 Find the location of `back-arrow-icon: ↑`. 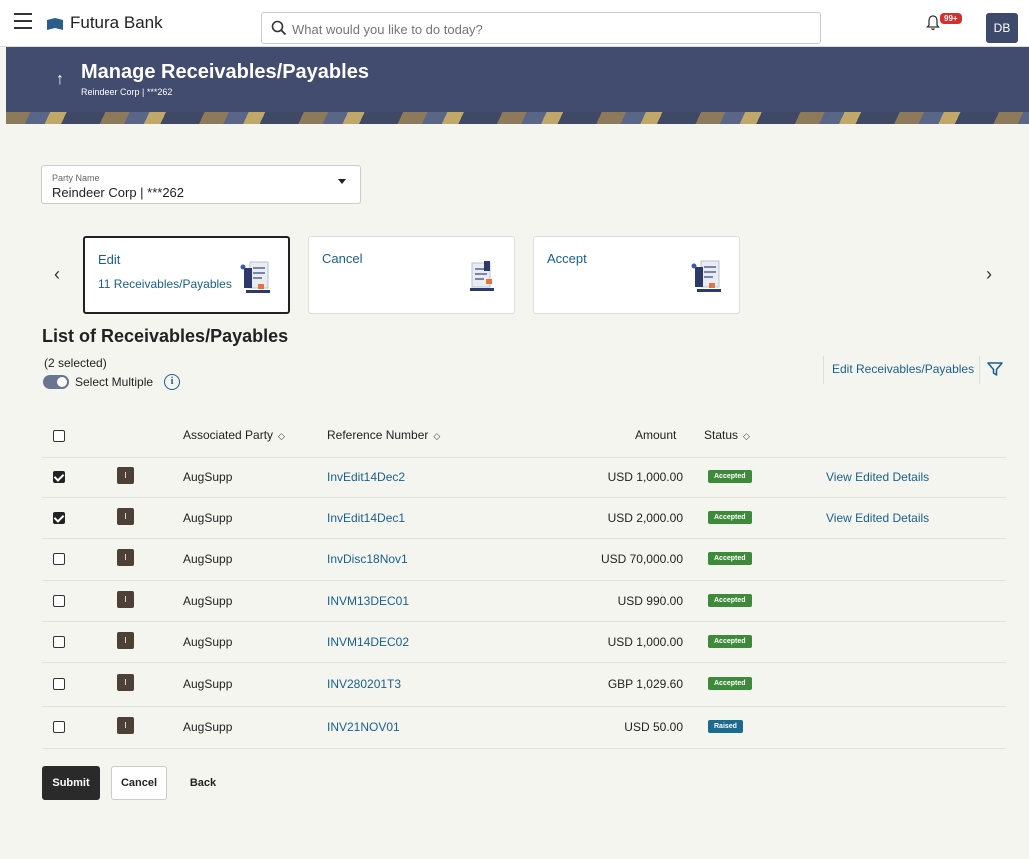

back-arrow-icon: ↑ is located at coordinates (60, 80).